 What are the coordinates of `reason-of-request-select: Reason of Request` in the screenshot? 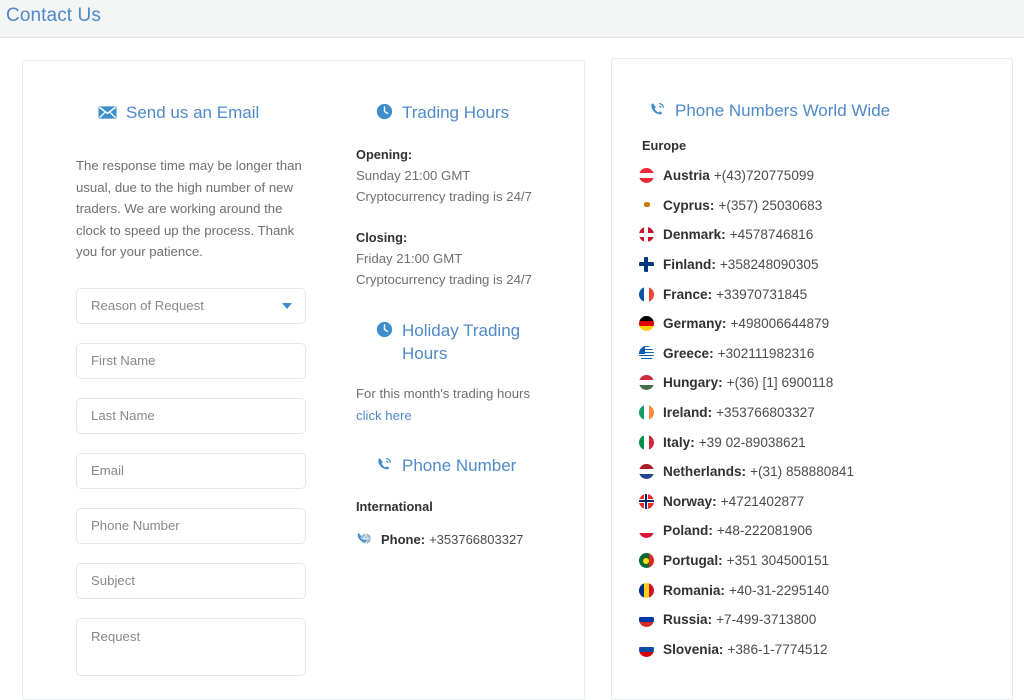 It's located at (191, 305).